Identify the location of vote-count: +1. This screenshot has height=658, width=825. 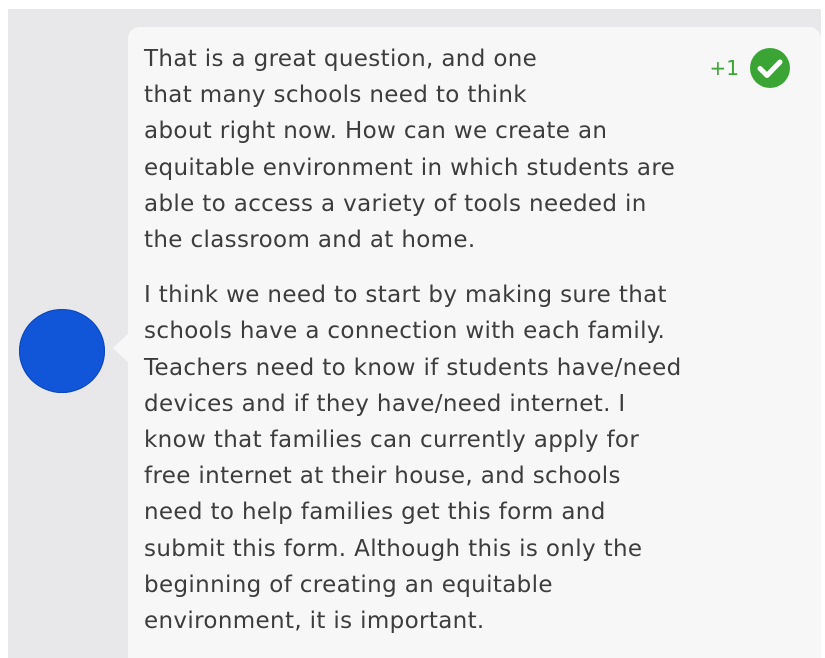
(724, 68).